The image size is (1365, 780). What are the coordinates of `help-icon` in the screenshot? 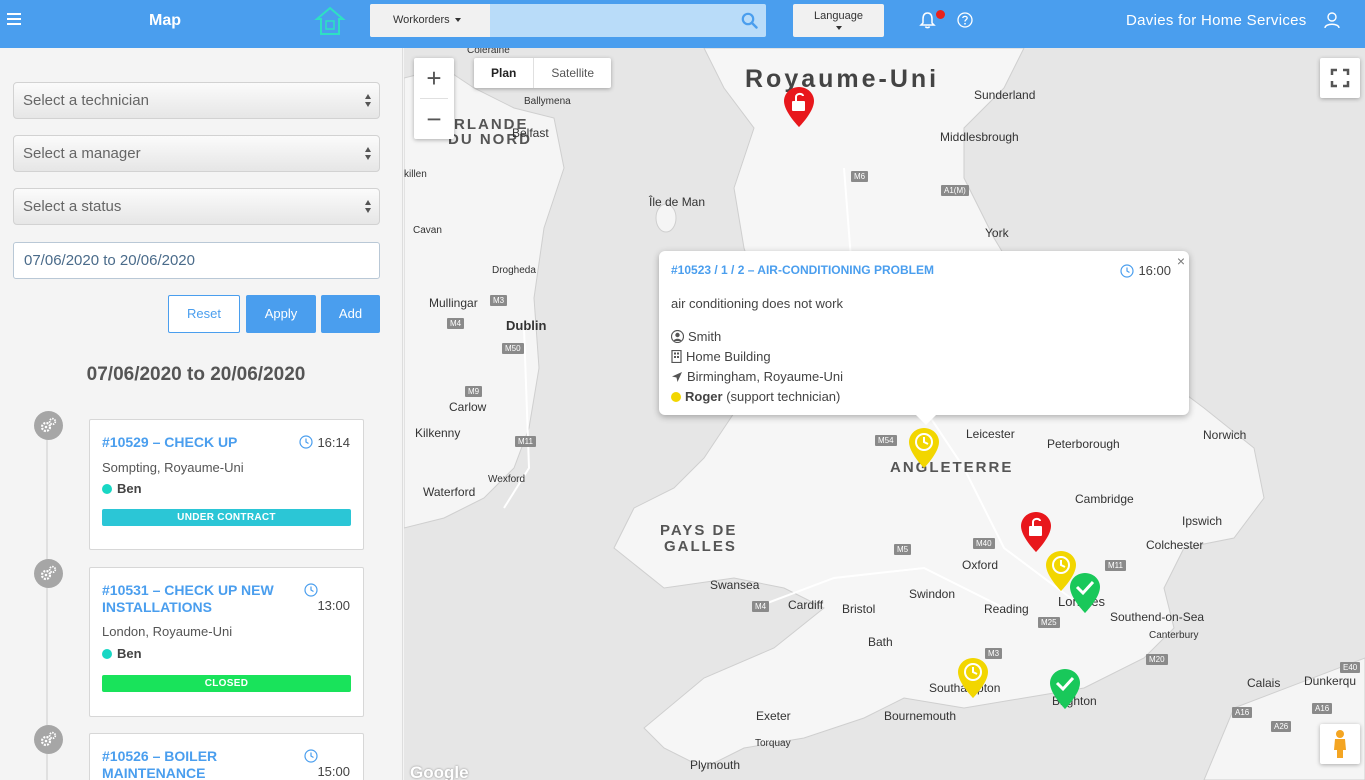 It's located at (965, 20).